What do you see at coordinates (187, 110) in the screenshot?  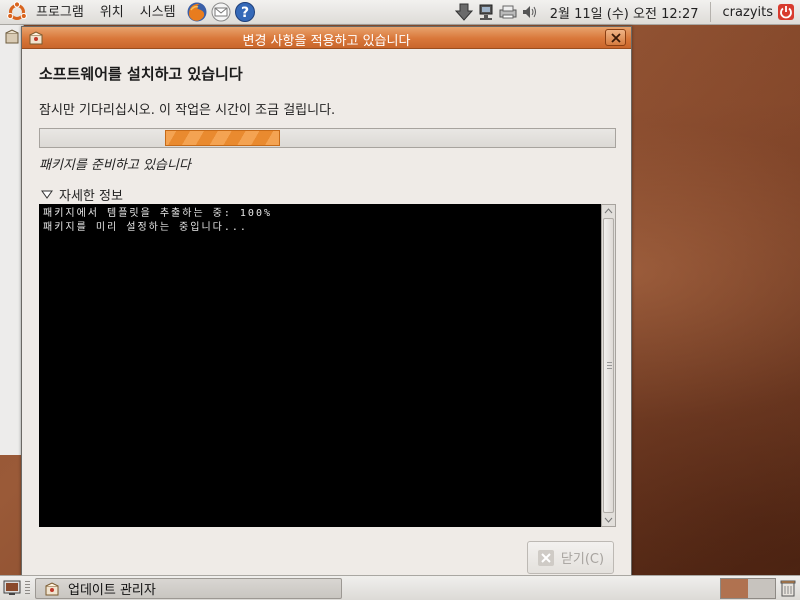 I see `dialog-subtext: 잠시만 기다리십시오. 이 작업은 시간이 조금 걸립니다.` at bounding box center [187, 110].